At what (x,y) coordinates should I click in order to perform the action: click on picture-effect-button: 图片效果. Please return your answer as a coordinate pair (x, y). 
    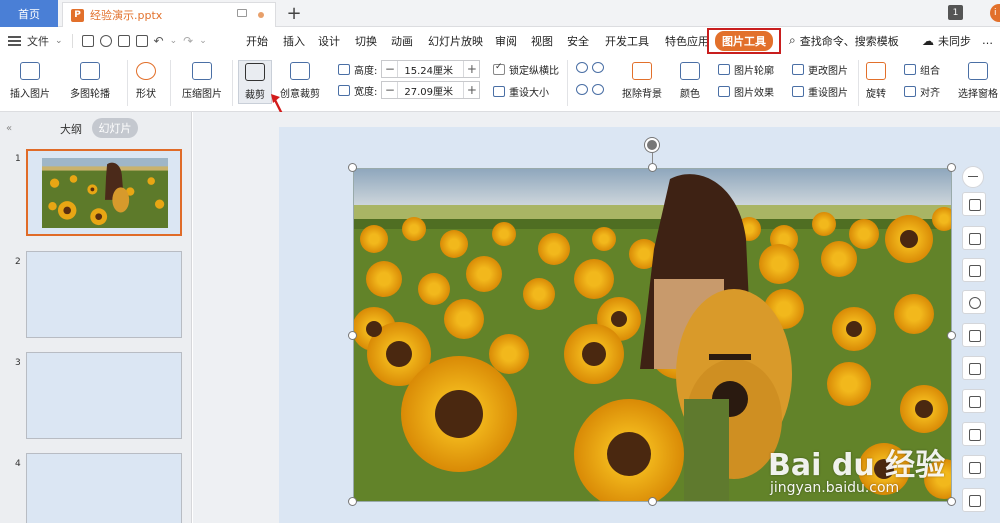
    Looking at the image, I should click on (746, 91).